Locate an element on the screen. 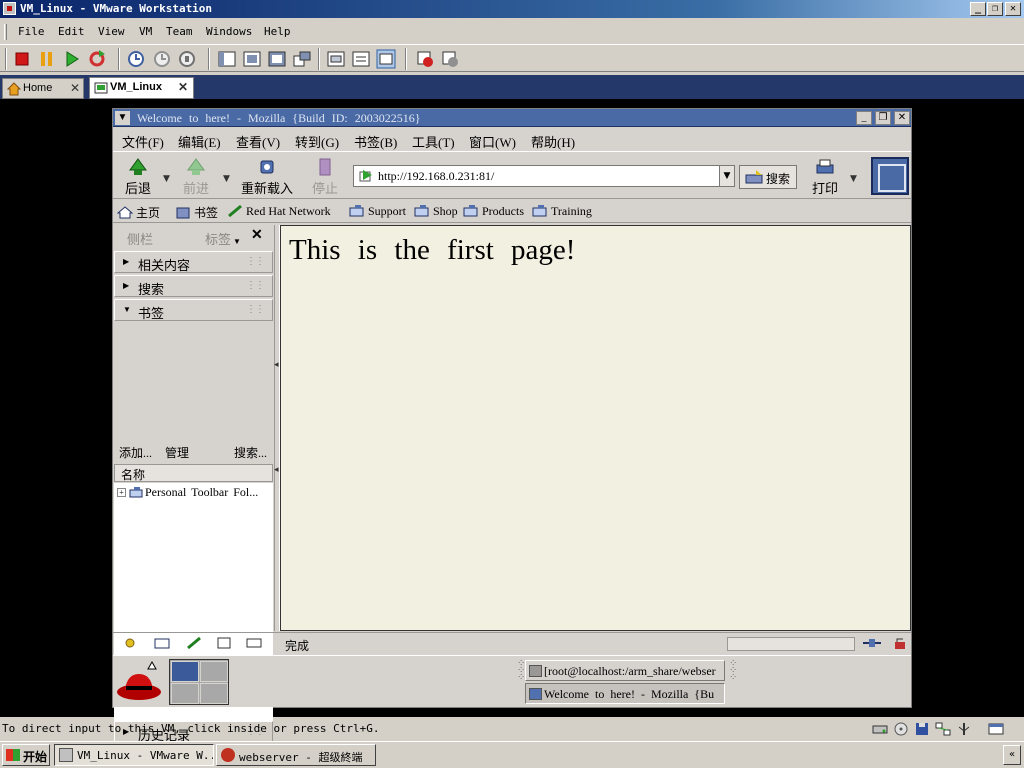  toolbar-link-training: Training is located at coordinates (562, 211).